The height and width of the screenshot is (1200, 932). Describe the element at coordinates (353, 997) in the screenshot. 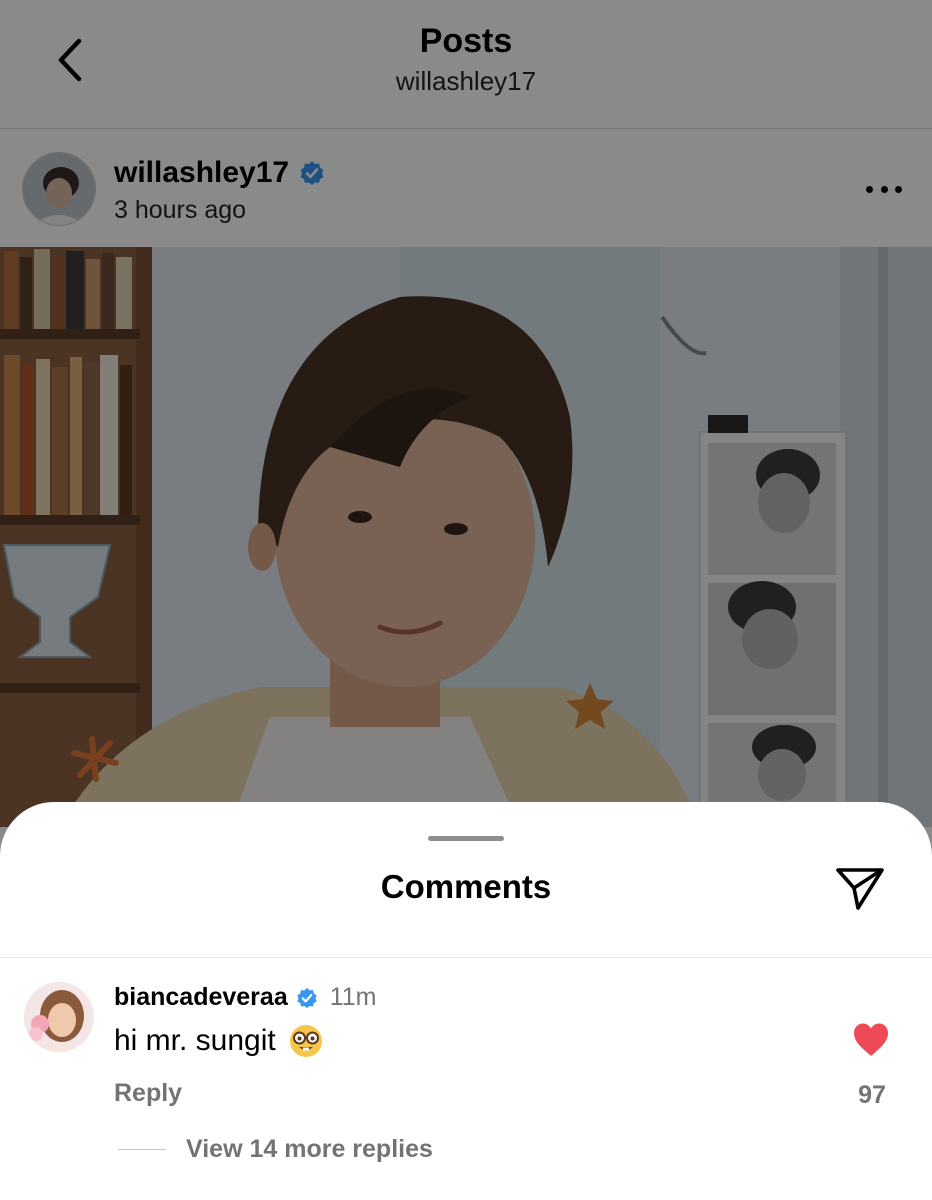

I see `comment-timestamp: 11m` at that location.